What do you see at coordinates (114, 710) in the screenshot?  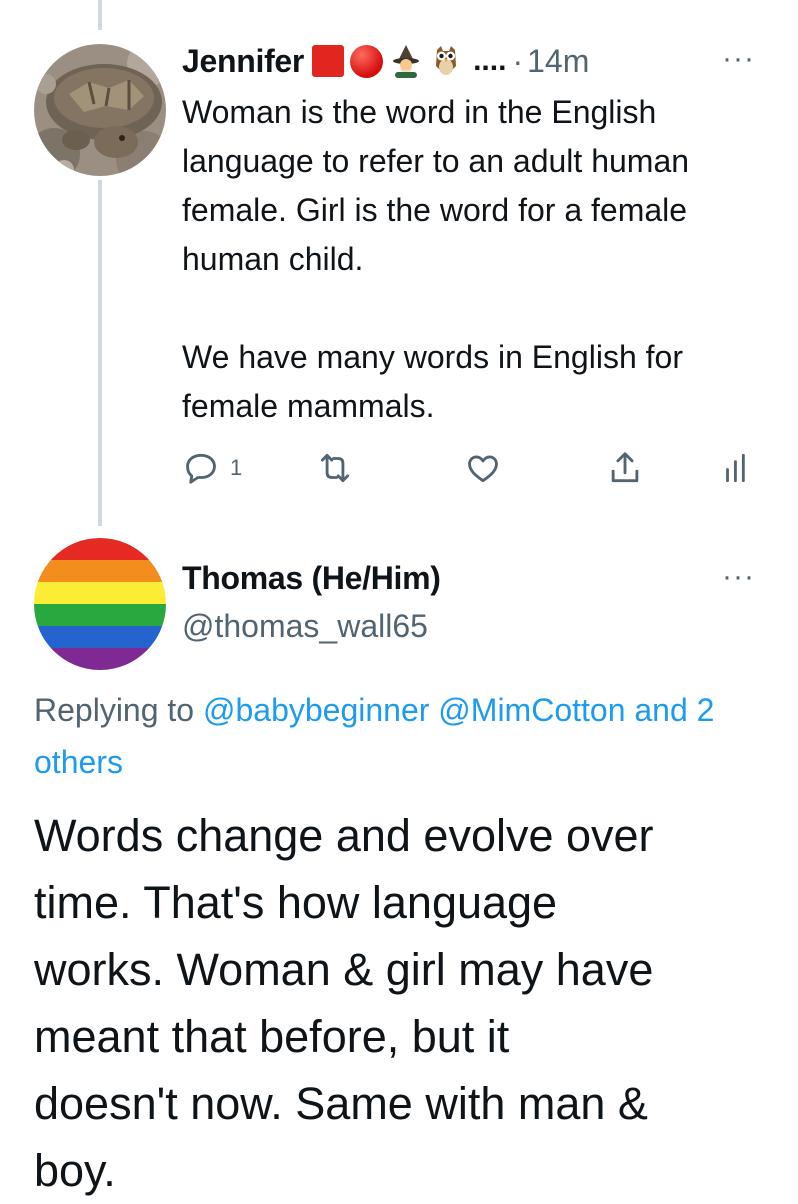 I see `replying-prefix: Replying to` at bounding box center [114, 710].